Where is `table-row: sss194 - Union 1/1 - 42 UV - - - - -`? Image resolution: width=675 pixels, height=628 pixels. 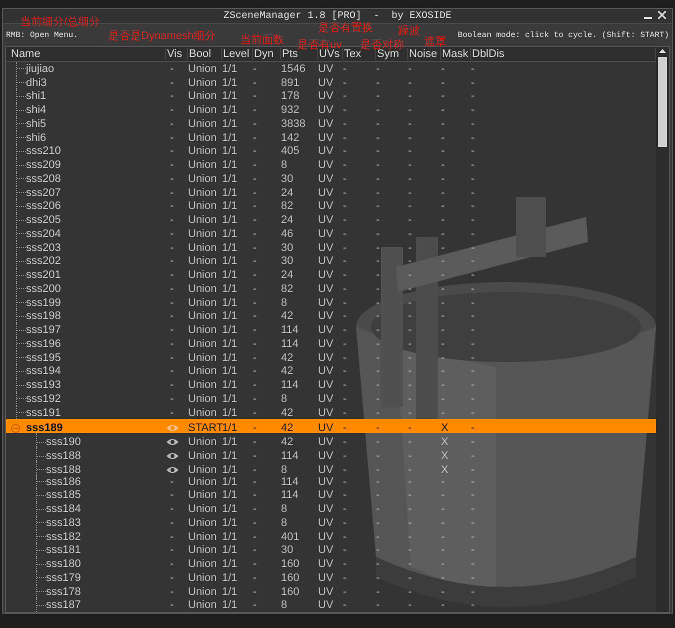 table-row: sss194 - Union 1/1 - 42 UV - - - - - is located at coordinates (331, 371).